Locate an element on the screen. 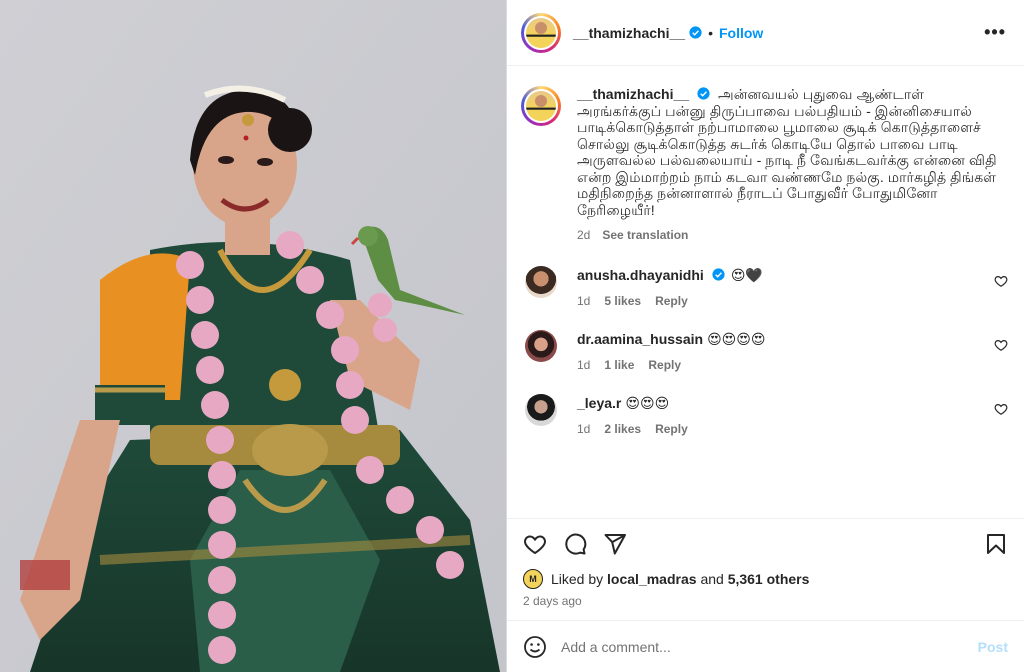 This screenshot has height=672, width=1024. caption-age: 2d is located at coordinates (584, 235).